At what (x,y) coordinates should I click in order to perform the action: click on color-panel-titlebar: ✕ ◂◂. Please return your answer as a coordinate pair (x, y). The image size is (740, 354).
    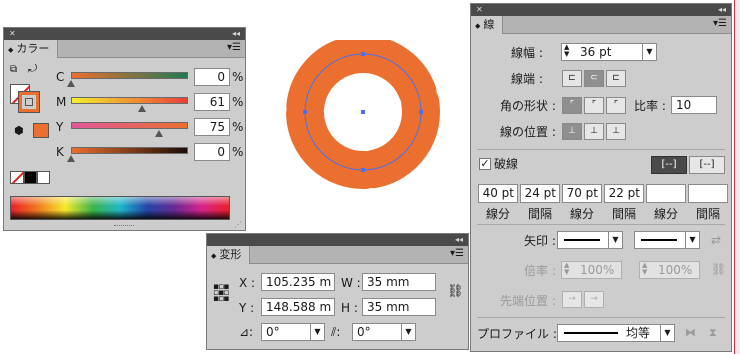
    Looking at the image, I should click on (124, 34).